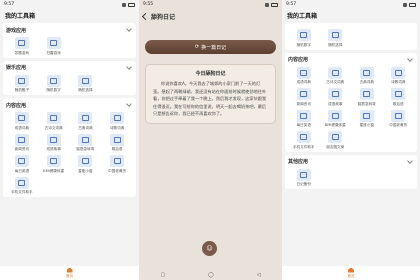 The height and width of the screenshot is (280, 420). What do you see at coordinates (335, 82) in the screenshot?
I see `app-label: 古诗文词典` at bounding box center [335, 82].